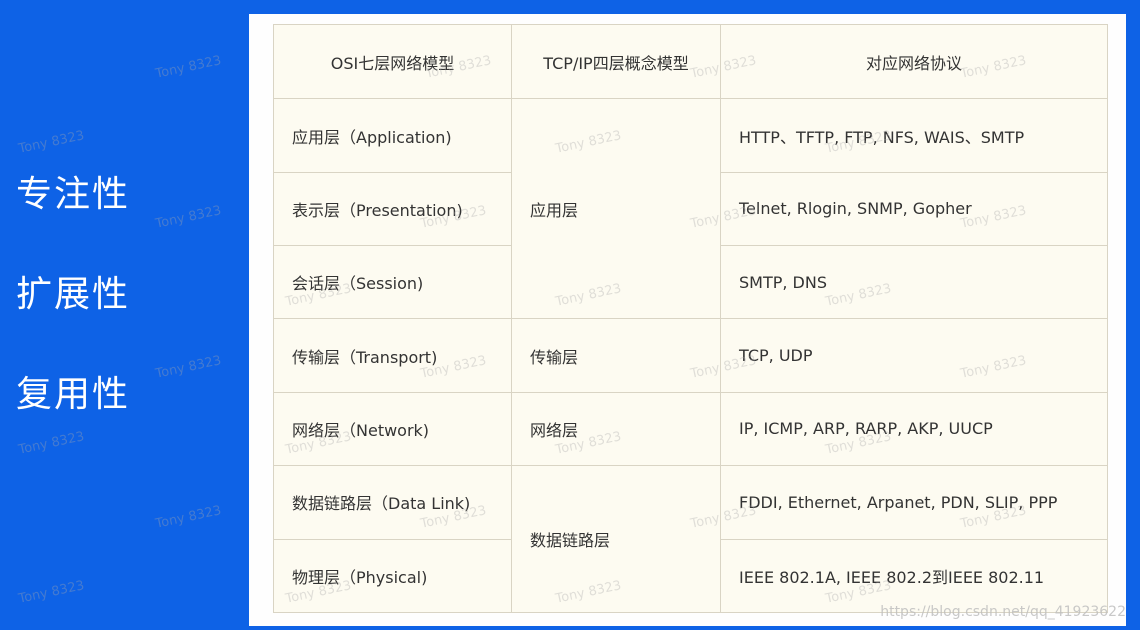 The height and width of the screenshot is (630, 1140). I want to click on tcpip-layer-cell: 传输层, so click(616, 355).